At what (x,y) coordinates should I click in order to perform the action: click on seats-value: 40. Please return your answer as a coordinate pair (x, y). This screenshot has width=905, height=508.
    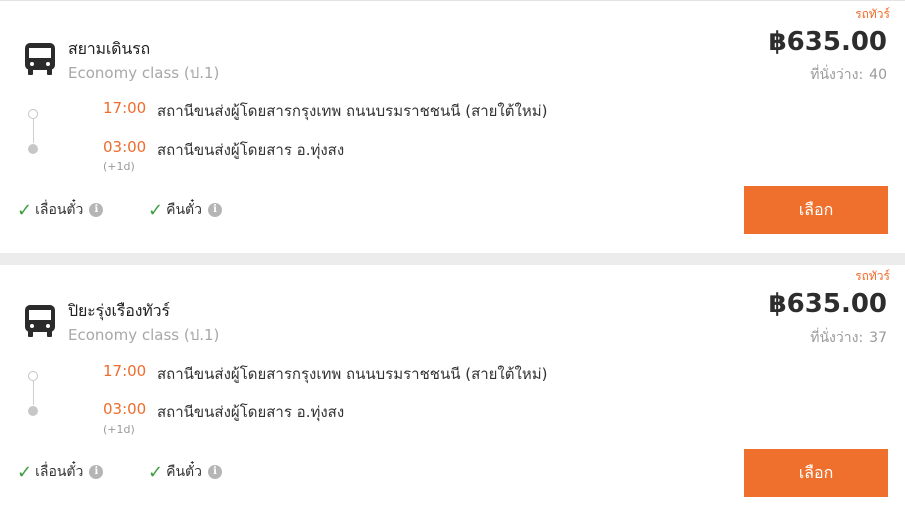
    Looking at the image, I should click on (878, 75).